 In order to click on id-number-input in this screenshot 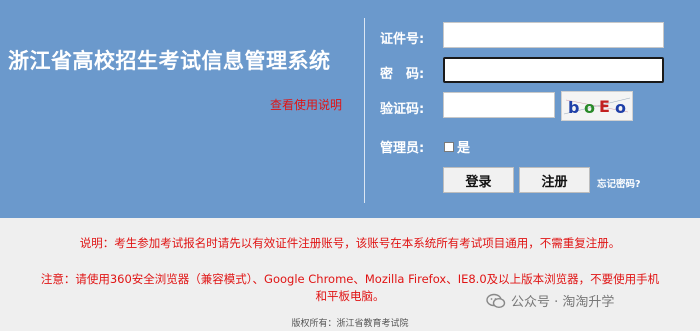, I will do `click(553, 35)`.